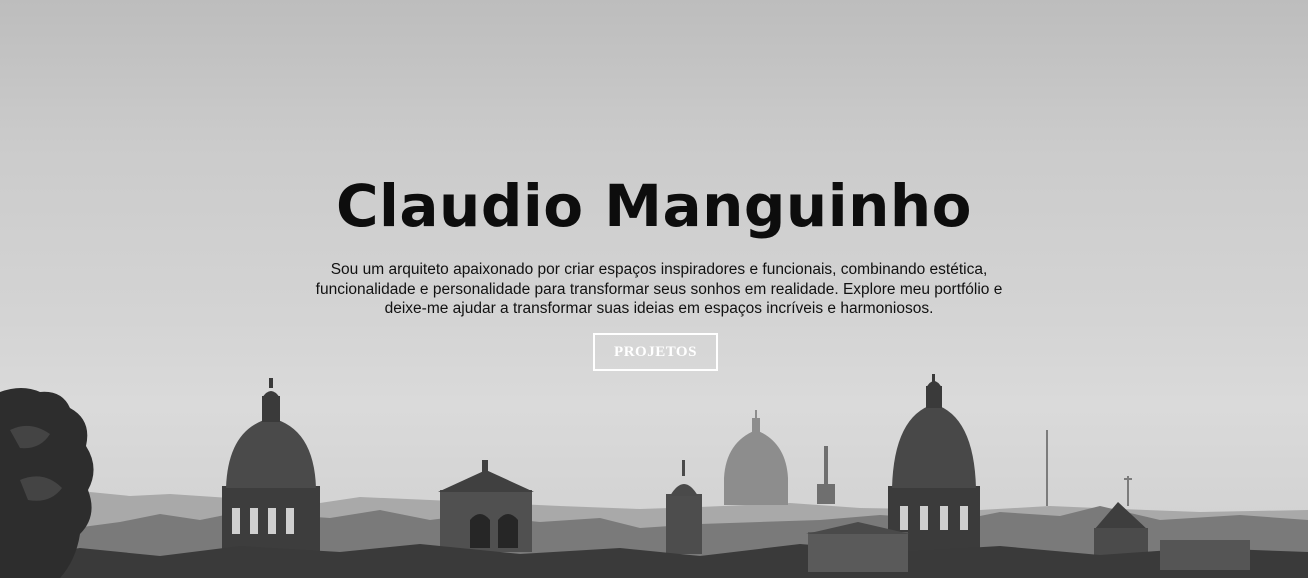 The image size is (1308, 578). What do you see at coordinates (655, 352) in the screenshot?
I see `projects-button: PROJETOS` at bounding box center [655, 352].